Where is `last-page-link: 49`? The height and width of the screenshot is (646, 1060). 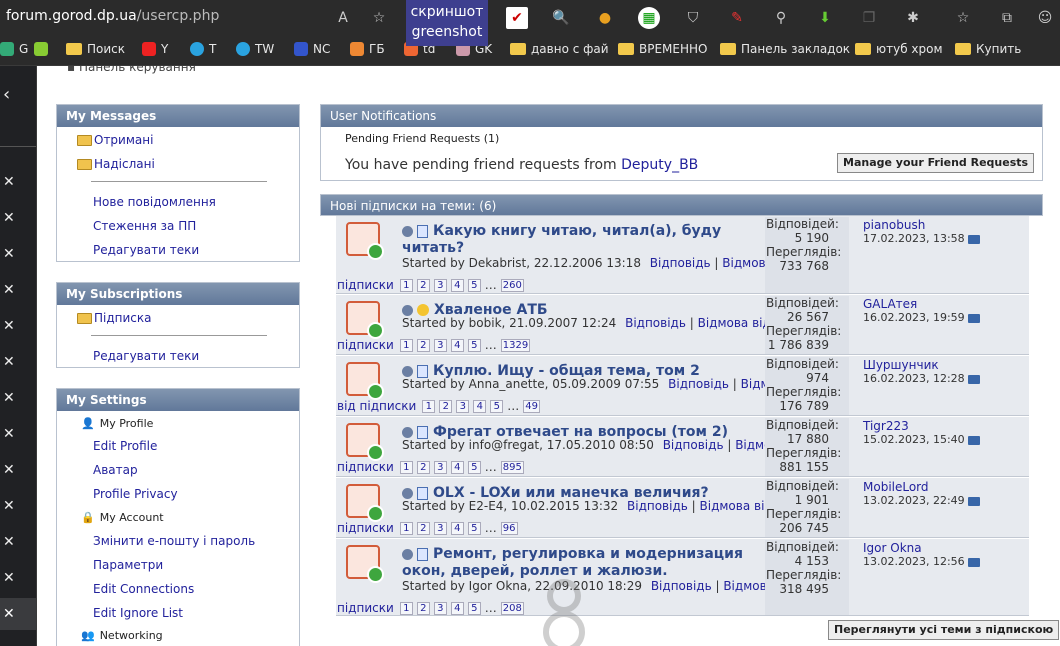
last-page-link: 49 is located at coordinates (532, 406).